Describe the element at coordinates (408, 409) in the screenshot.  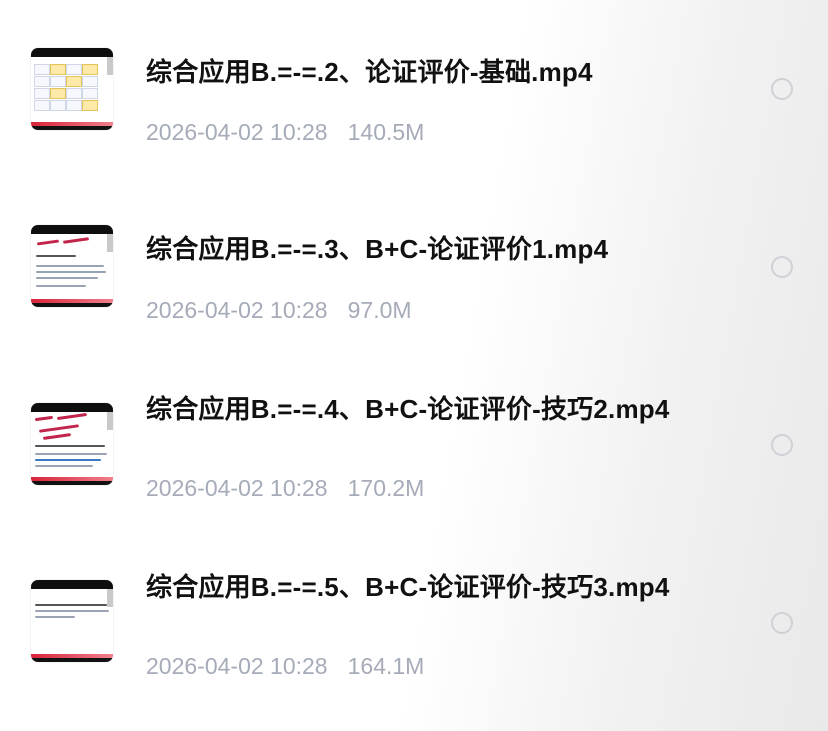
I see `file-name: 综合应用B.=-=.4、B+C-论证评价-技巧2.mp4` at that location.